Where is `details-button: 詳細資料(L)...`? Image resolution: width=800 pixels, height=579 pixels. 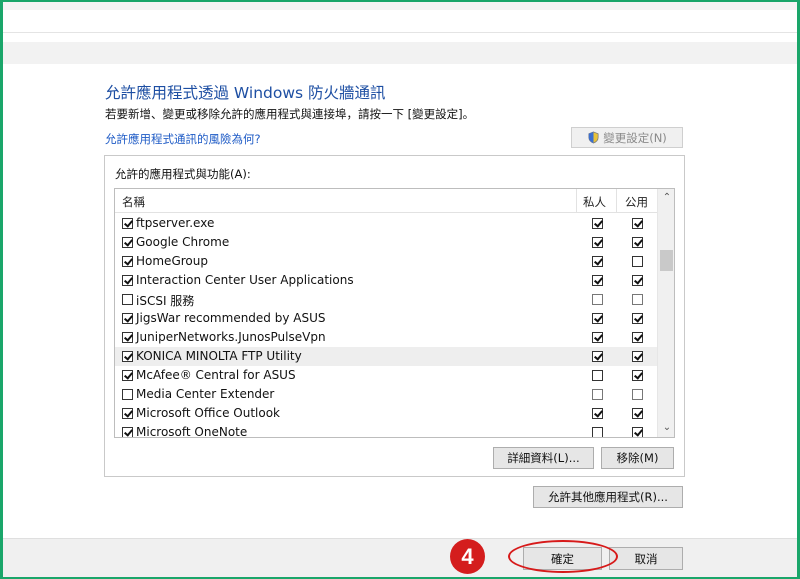 details-button: 詳細資料(L)... is located at coordinates (543, 458).